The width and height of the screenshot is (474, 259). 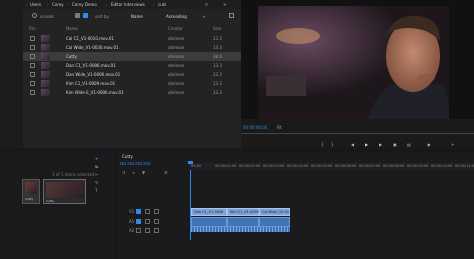 I want to click on audio-waveform, so click(x=240, y=229).